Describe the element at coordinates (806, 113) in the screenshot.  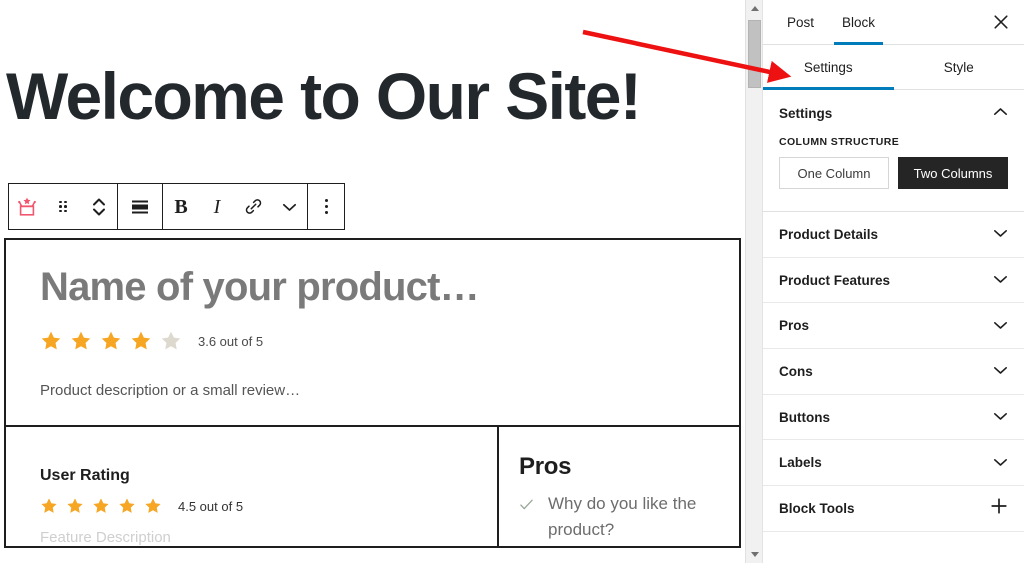
I see `settings-section-title: Settings` at that location.